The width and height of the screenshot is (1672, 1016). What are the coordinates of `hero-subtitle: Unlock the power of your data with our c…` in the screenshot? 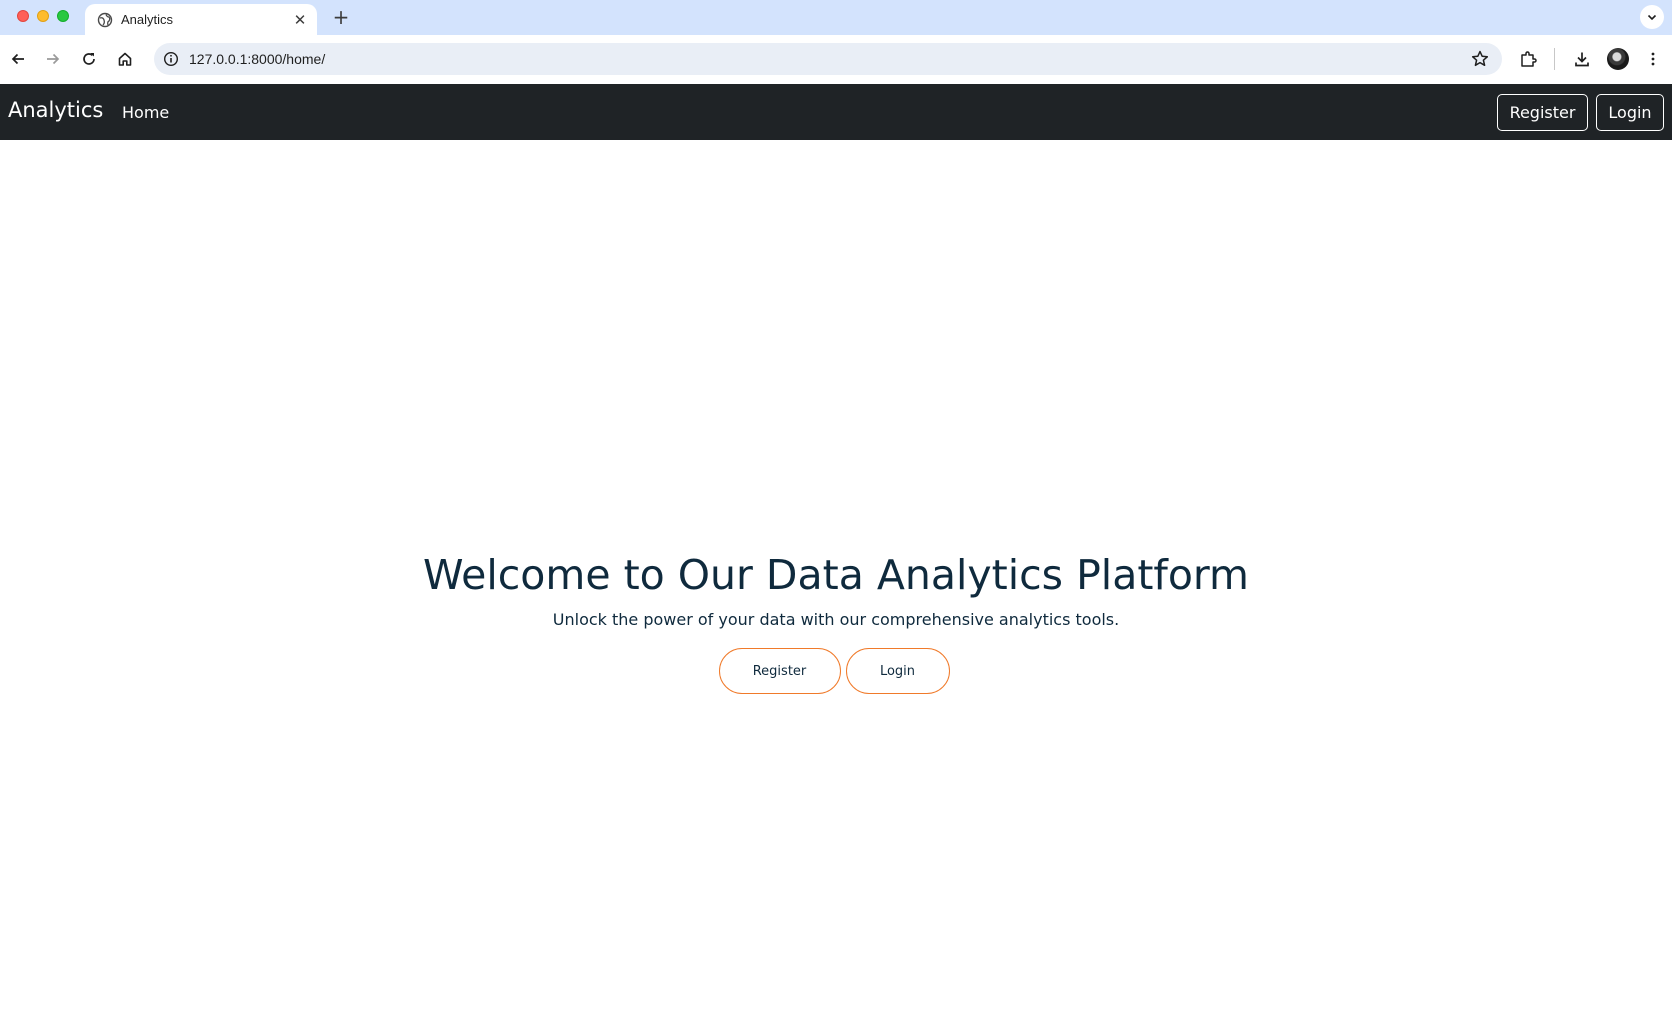 It's located at (836, 619).